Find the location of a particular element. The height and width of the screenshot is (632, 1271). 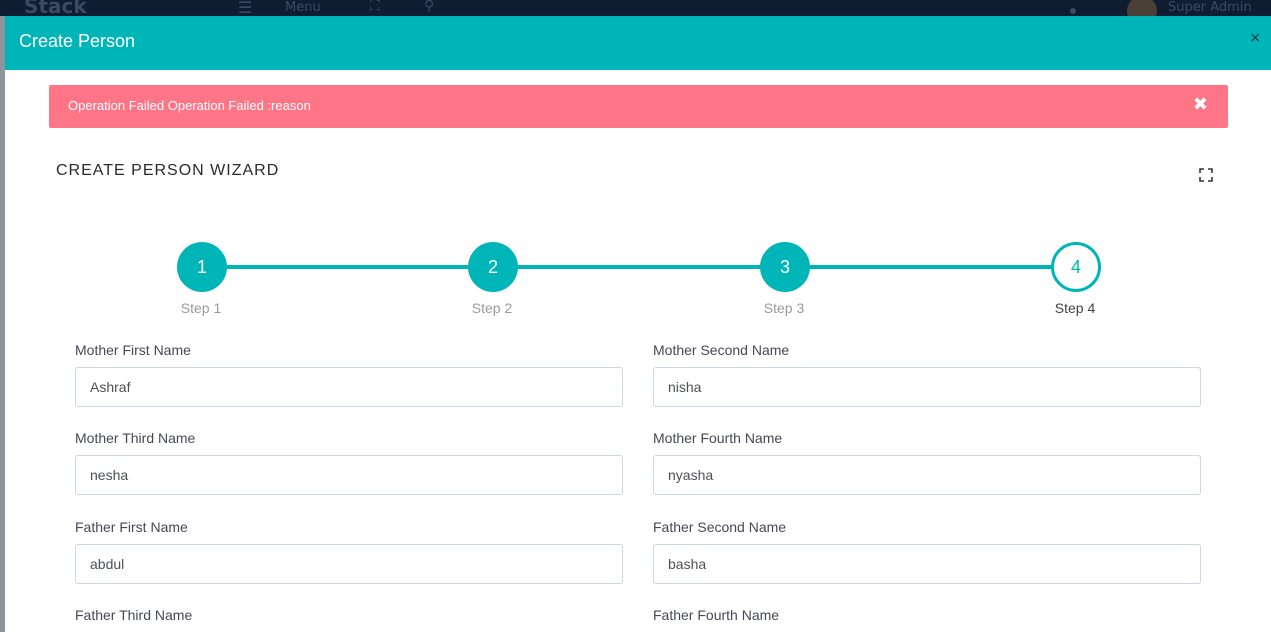

app-topbar: Stack ☰ Menu ⛶ ⚲ Super Admin is located at coordinates (635, 8).